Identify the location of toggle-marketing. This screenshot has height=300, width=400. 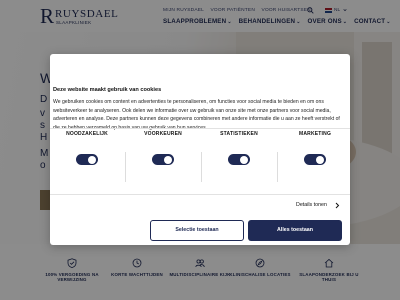
(315, 159).